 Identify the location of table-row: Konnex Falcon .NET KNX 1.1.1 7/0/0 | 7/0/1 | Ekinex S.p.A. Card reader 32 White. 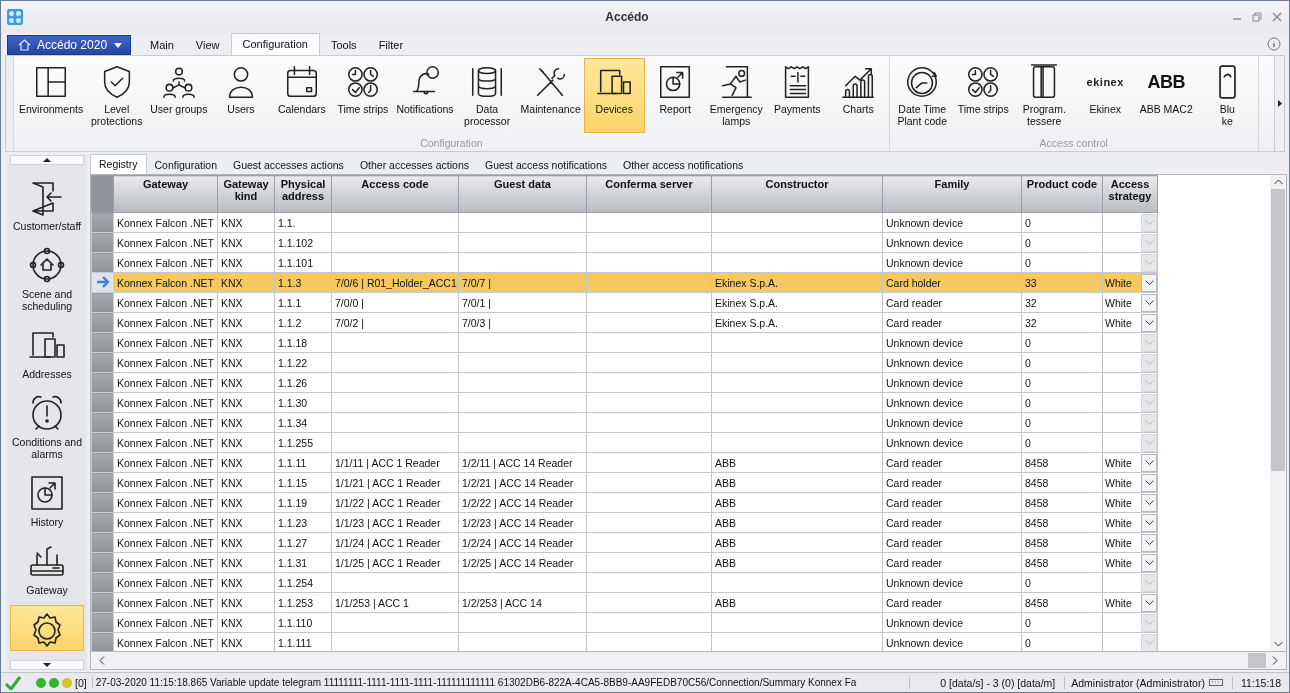
(624, 302).